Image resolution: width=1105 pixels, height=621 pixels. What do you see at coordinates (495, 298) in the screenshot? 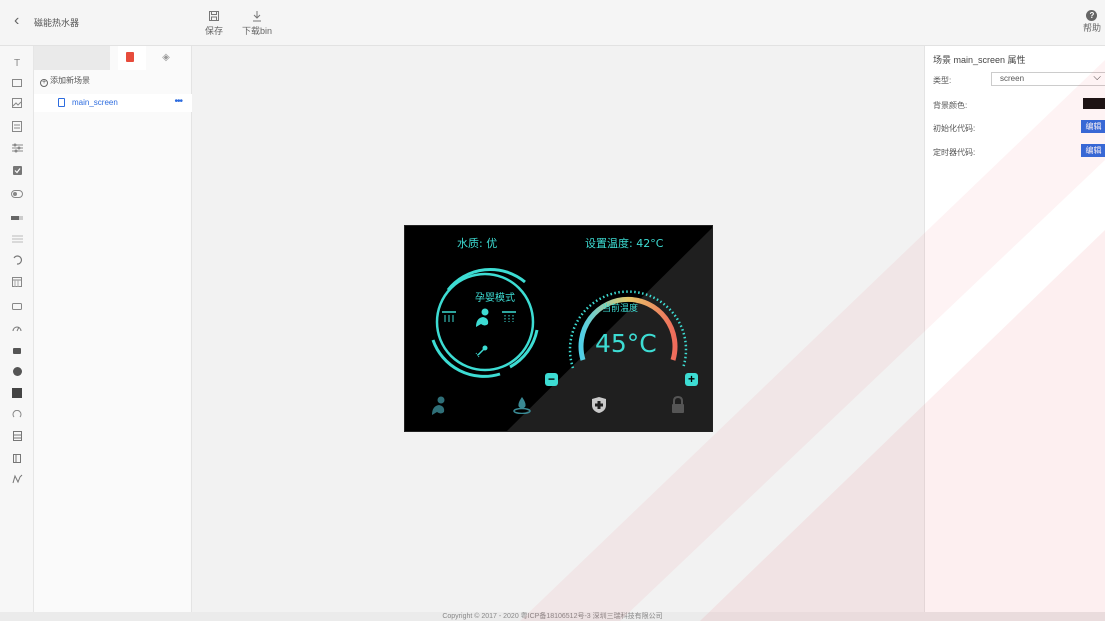
I see `mode-label: 孕婴模式` at bounding box center [495, 298].